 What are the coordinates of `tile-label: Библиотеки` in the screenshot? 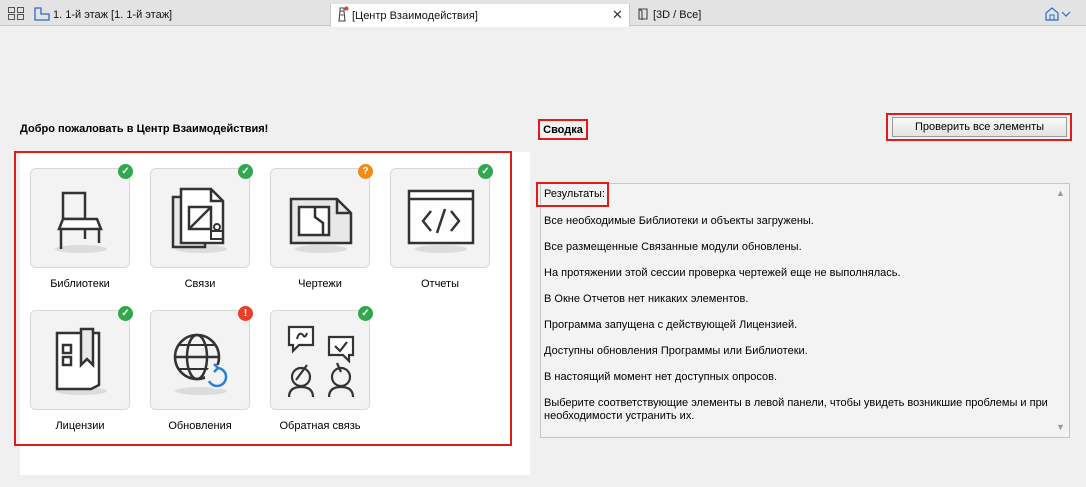 It's located at (80, 284).